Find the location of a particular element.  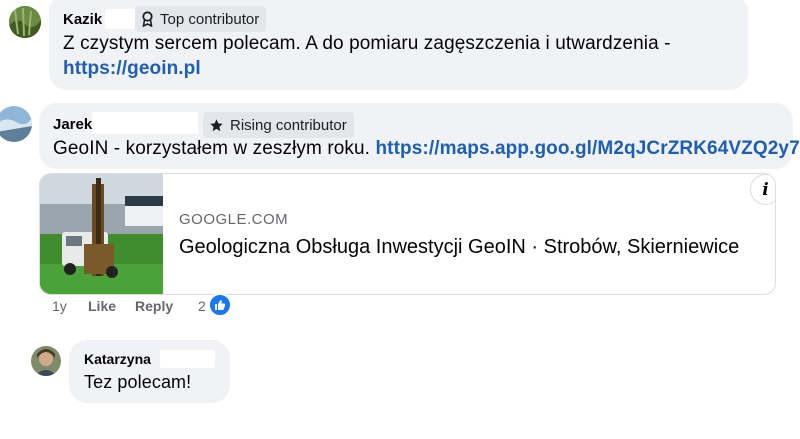

info-icon: i is located at coordinates (762, 189).